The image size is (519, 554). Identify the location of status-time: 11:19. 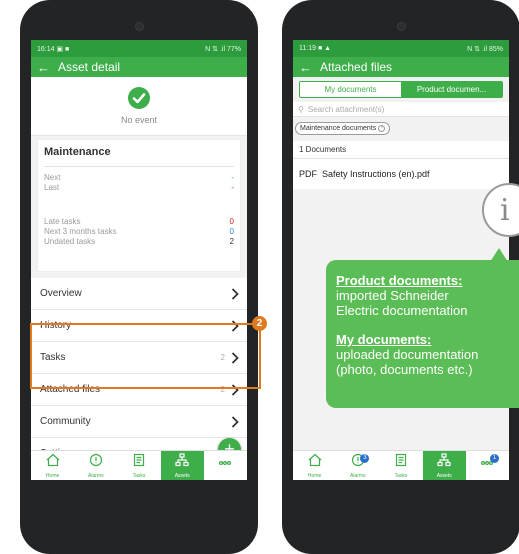
(307, 48).